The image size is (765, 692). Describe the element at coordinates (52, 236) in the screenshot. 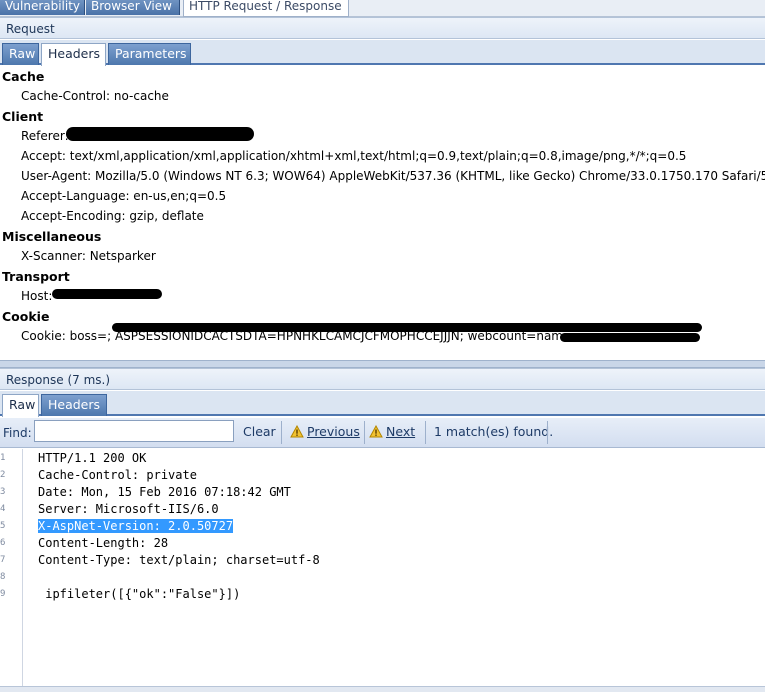

I see `group-miscellaneous: Miscellaneous` at that location.